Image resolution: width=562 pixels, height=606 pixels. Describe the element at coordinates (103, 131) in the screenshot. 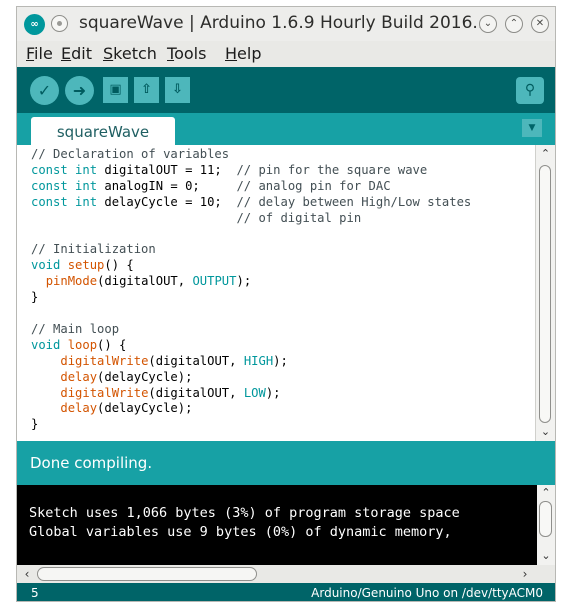

I see `tab-squarewave: squareWave` at that location.